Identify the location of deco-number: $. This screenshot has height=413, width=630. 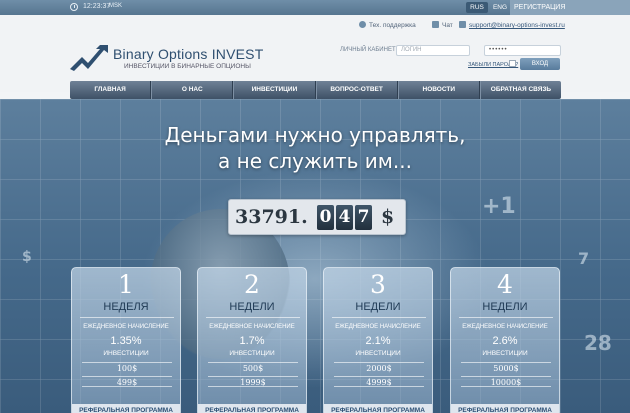
(27, 257).